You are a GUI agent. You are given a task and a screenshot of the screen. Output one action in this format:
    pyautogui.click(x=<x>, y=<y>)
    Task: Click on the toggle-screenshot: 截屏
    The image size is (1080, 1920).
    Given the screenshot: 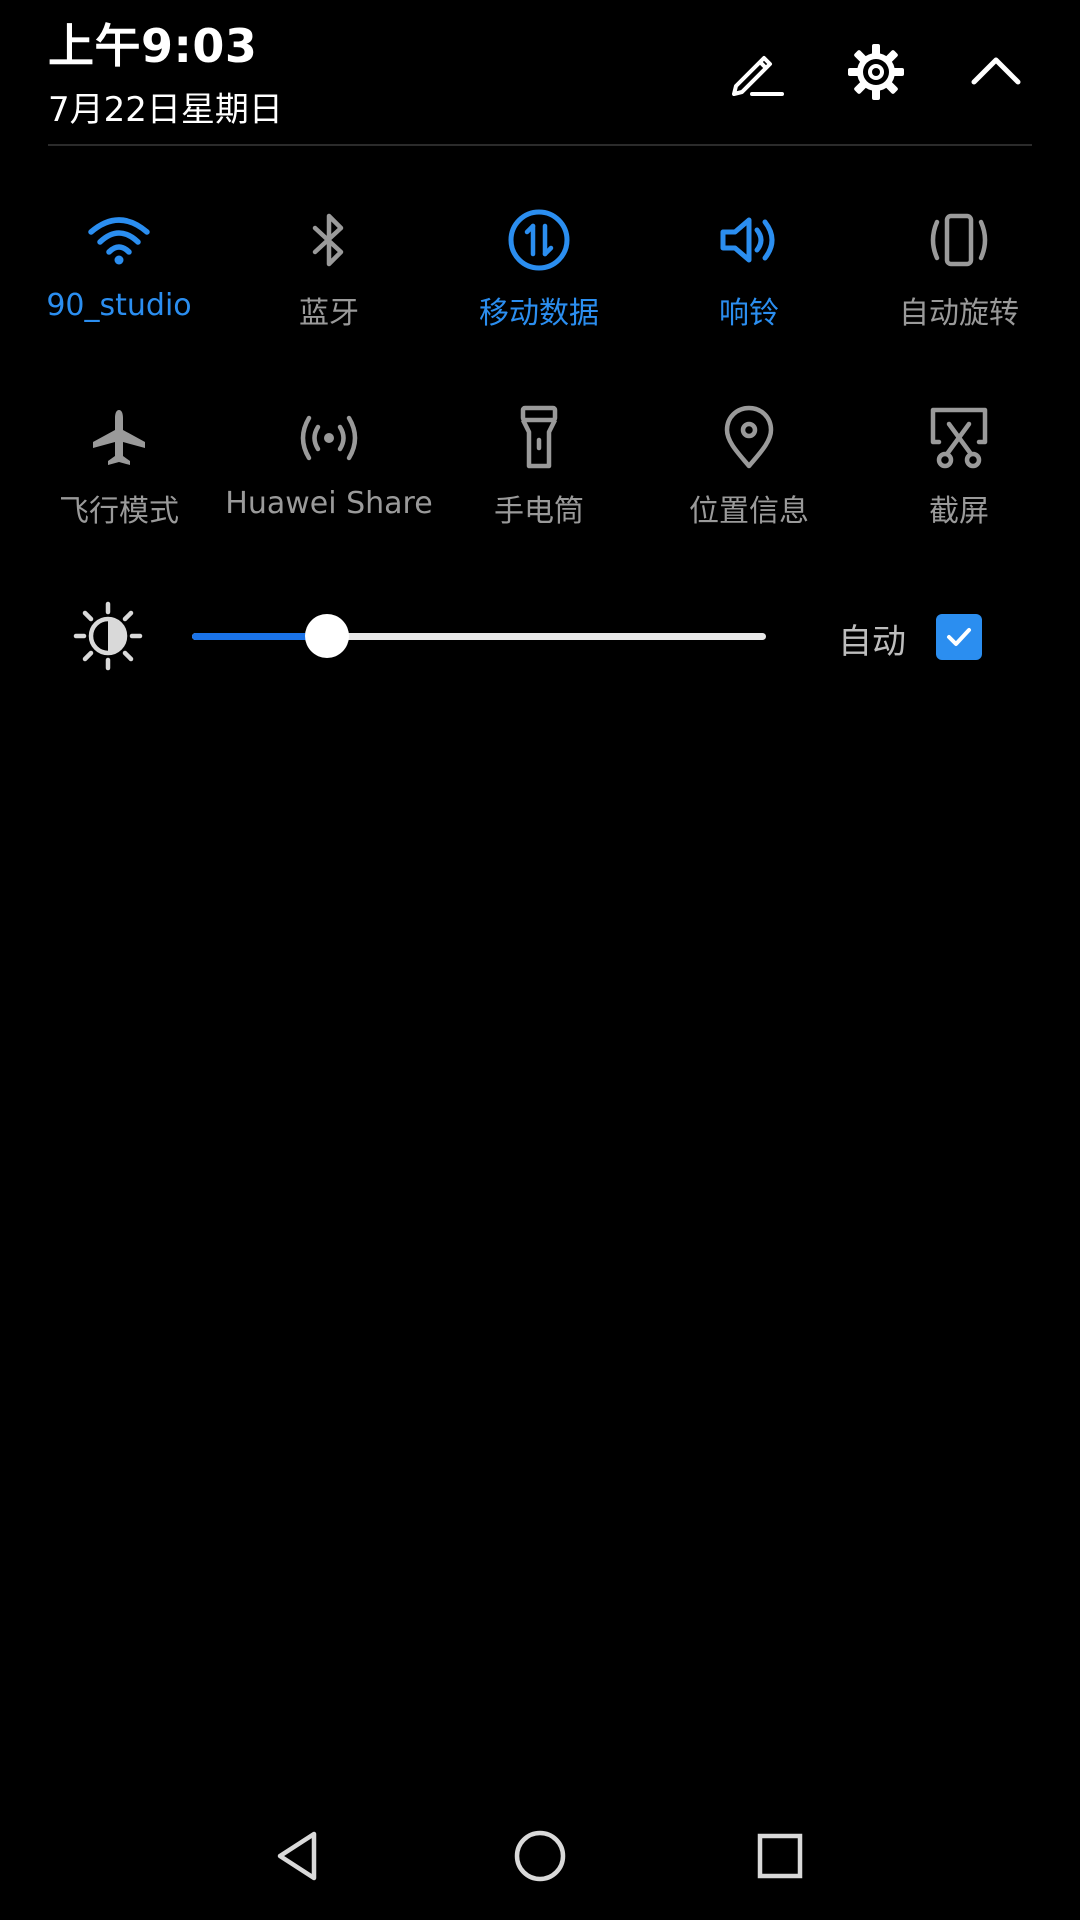 What is the action you would take?
    pyautogui.click(x=959, y=473)
    